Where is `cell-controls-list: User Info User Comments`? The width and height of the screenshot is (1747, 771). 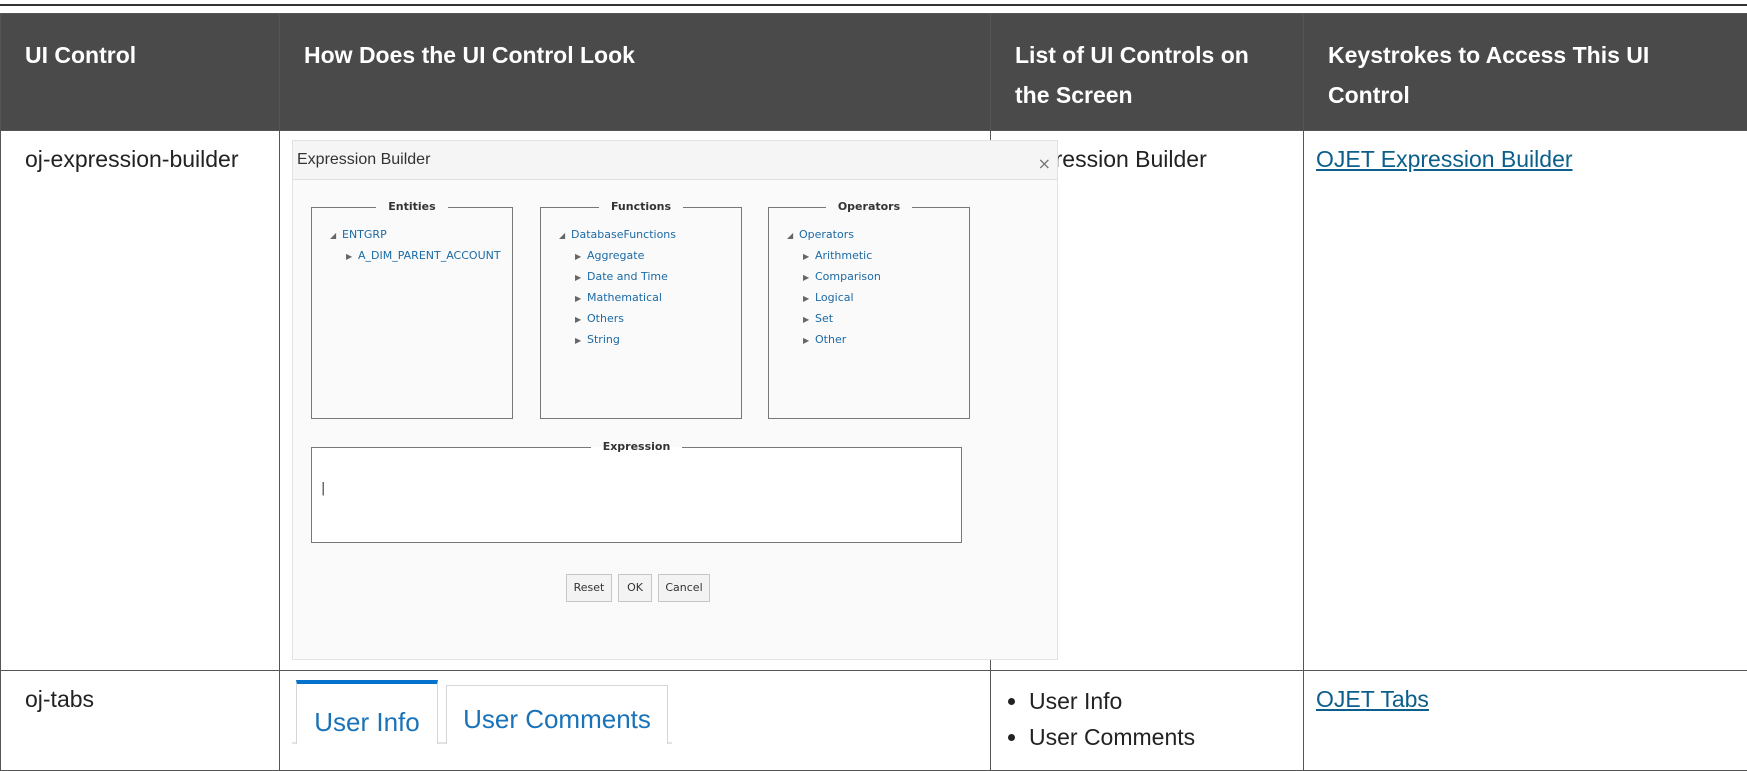 cell-controls-list: User Info User Comments is located at coordinates (1147, 721).